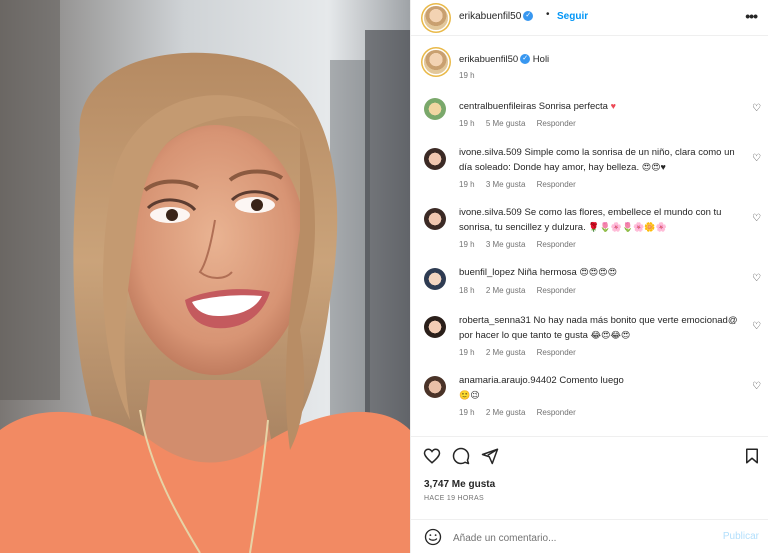  I want to click on commenter-username: anamaria.araujo.94402, so click(508, 380).